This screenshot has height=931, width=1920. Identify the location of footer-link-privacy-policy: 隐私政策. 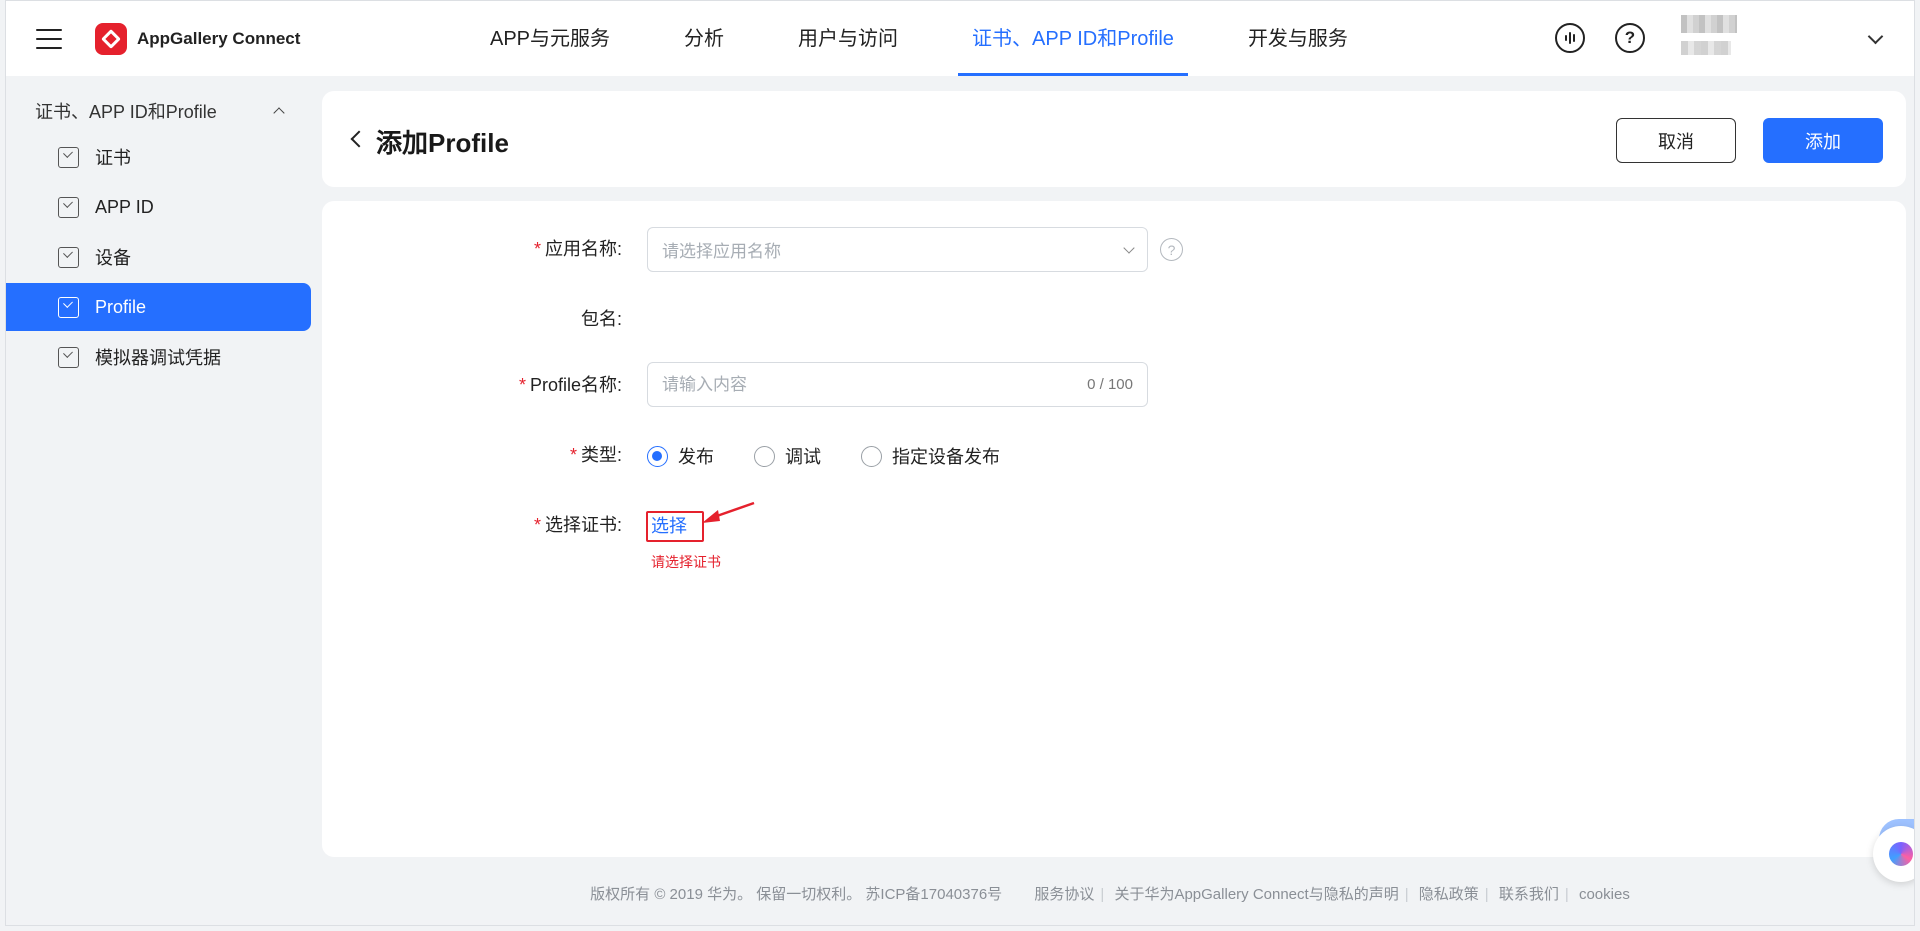
(1449, 894).